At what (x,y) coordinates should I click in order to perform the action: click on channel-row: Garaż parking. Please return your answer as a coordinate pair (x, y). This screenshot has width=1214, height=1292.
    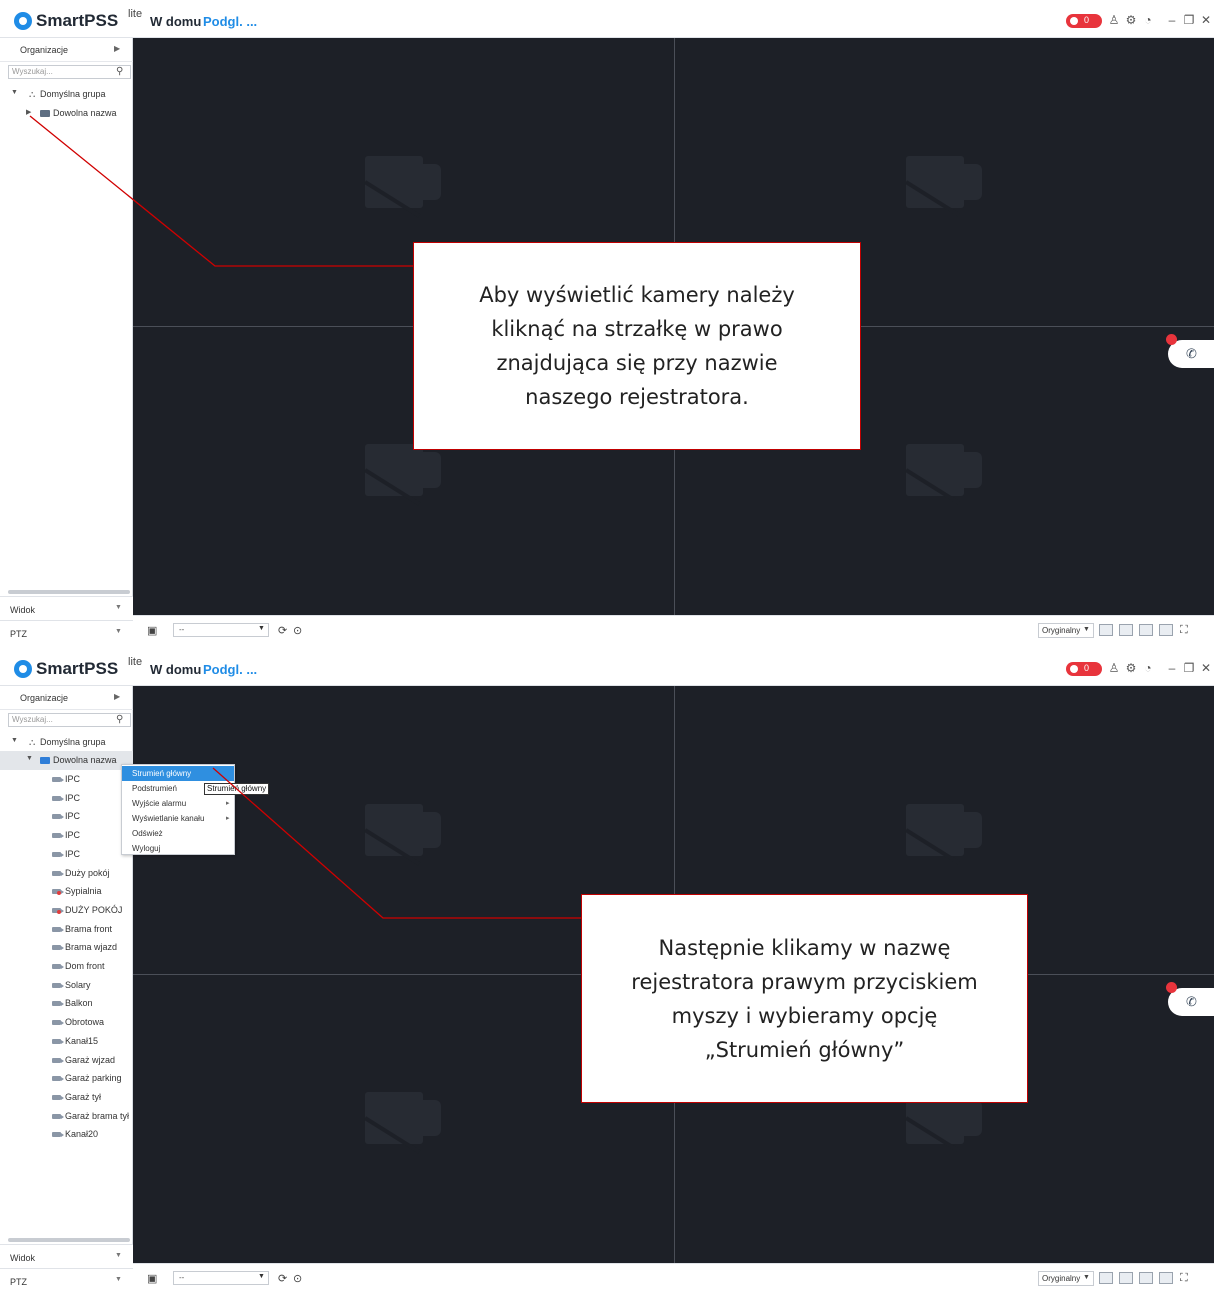
    Looking at the image, I should click on (66, 1078).